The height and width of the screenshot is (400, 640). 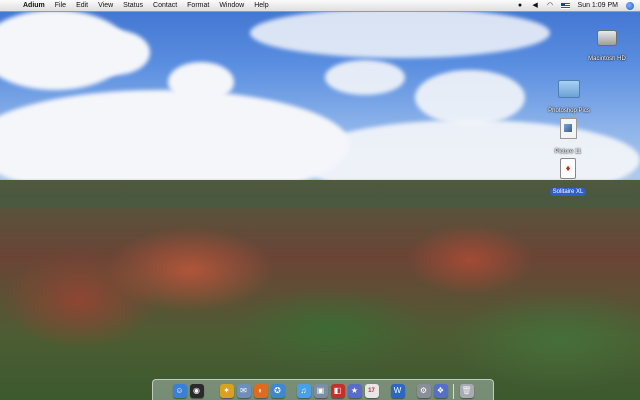 I want to click on menu-format: Format, so click(x=198, y=5).